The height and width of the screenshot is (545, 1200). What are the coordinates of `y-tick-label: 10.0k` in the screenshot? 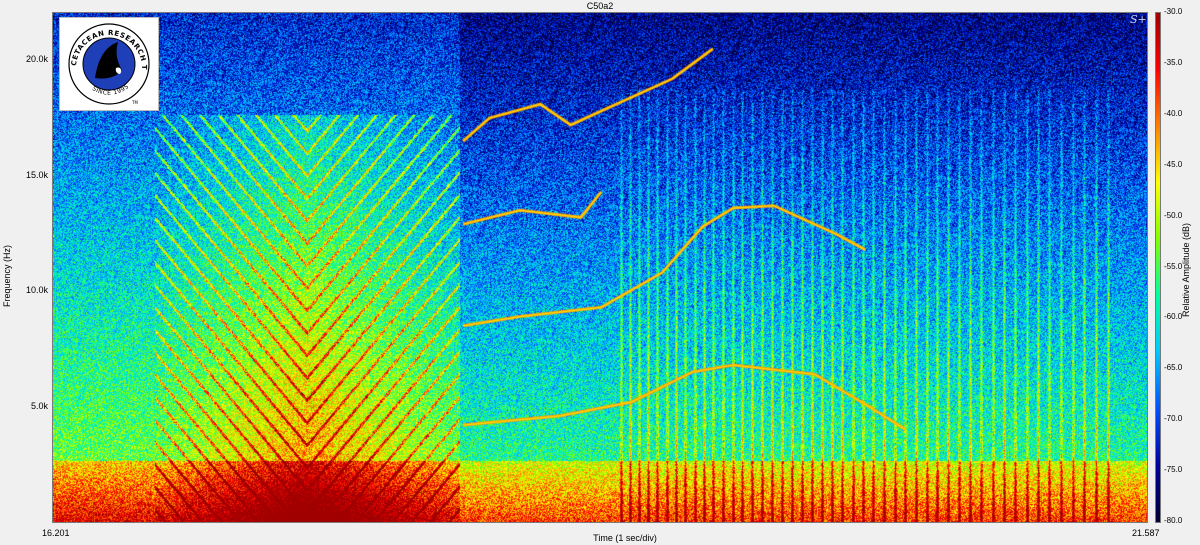 It's located at (36, 290).